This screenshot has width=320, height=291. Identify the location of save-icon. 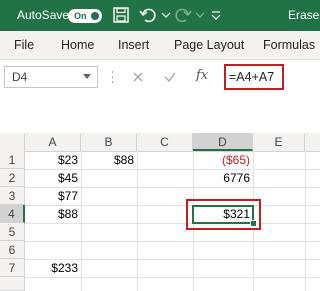
(121, 15).